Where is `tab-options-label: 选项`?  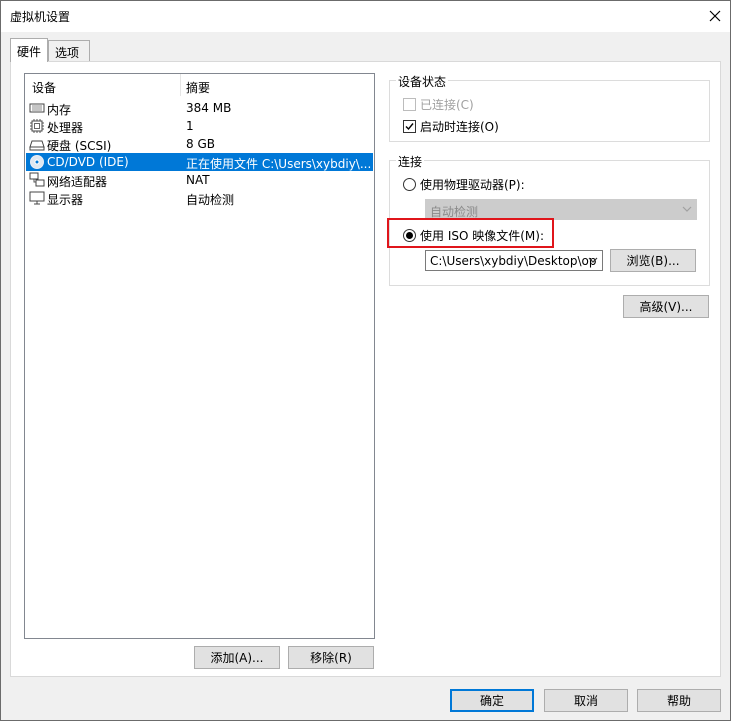
tab-options-label: 选项 is located at coordinates (67, 53).